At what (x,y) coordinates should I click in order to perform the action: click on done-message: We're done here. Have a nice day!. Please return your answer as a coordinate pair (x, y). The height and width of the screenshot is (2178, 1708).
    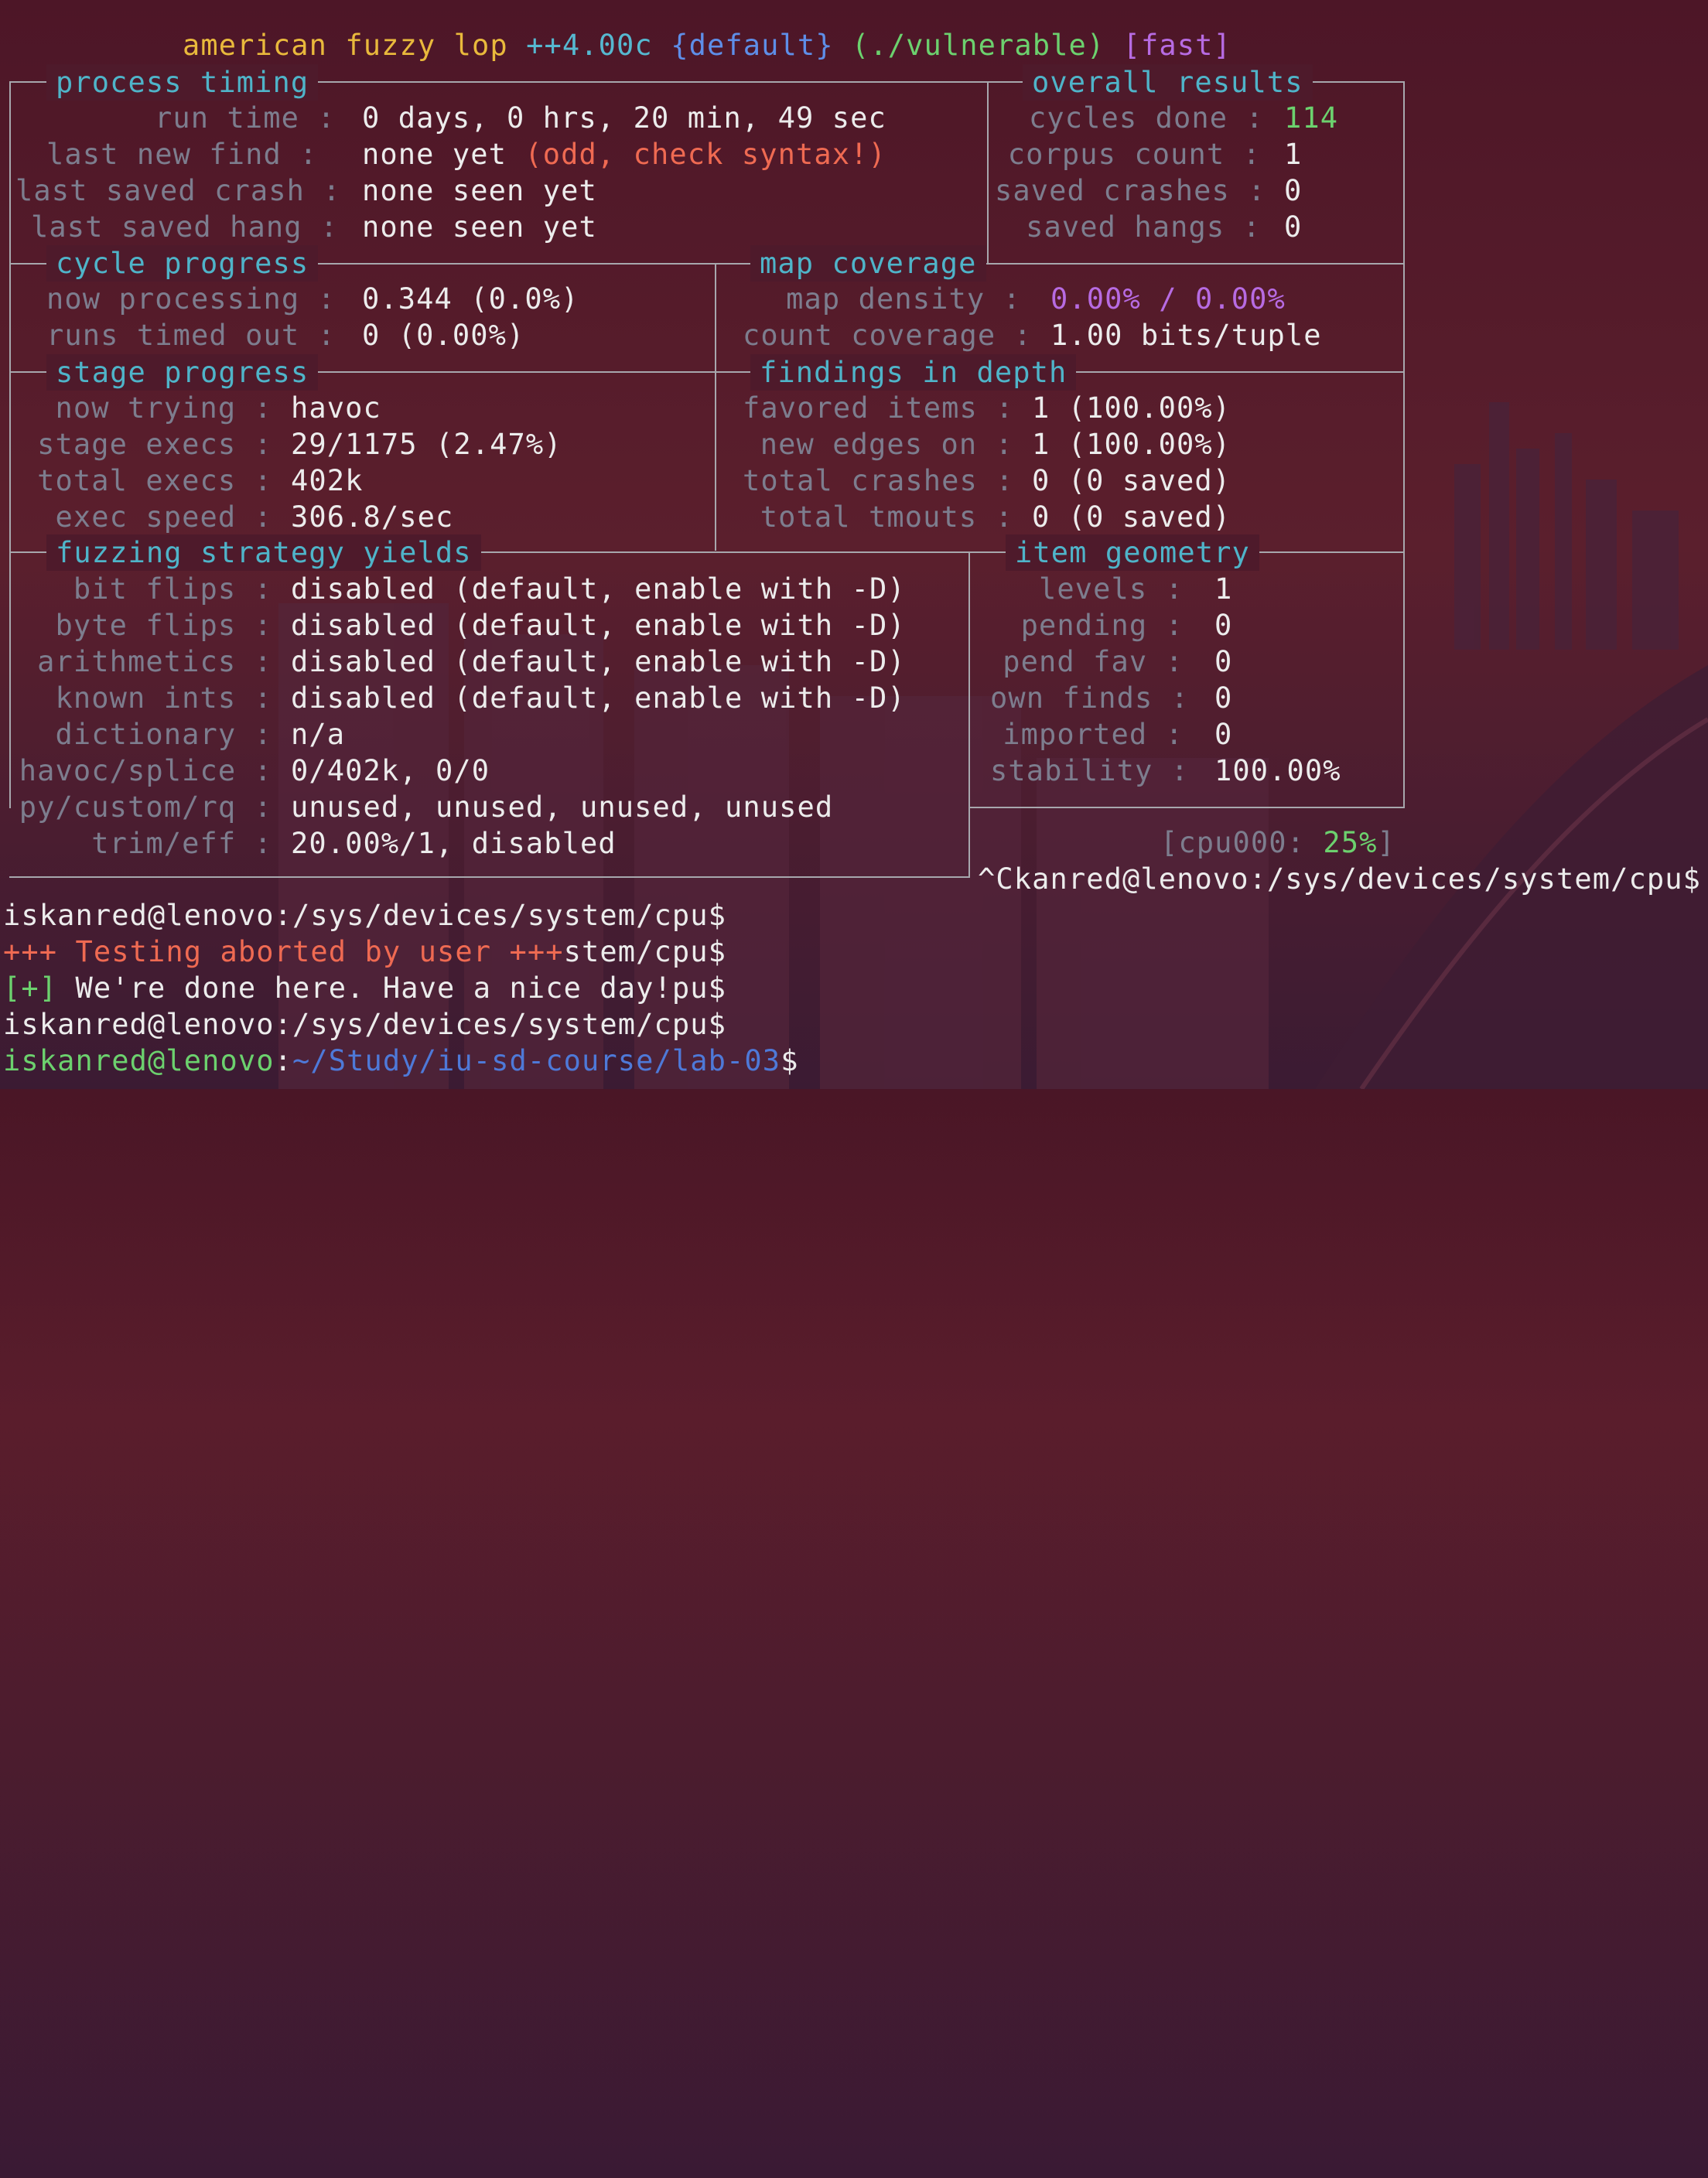
    Looking at the image, I should click on (365, 988).